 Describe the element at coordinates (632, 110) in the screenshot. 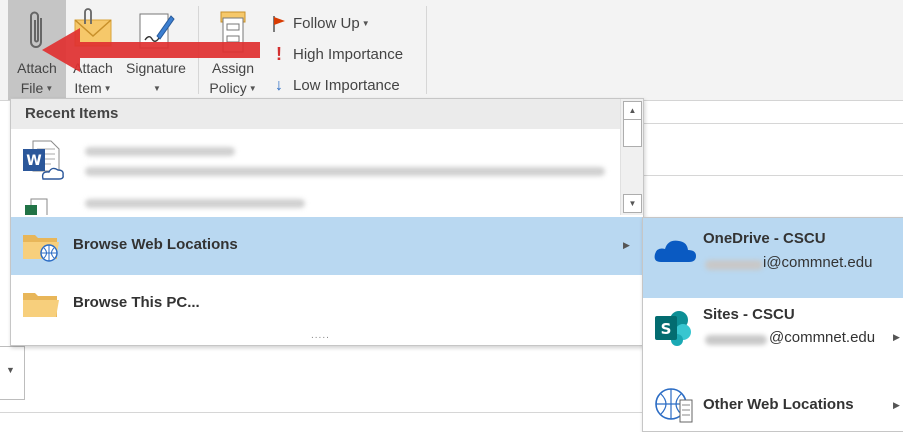

I see `scroll-up-button: ▲` at that location.